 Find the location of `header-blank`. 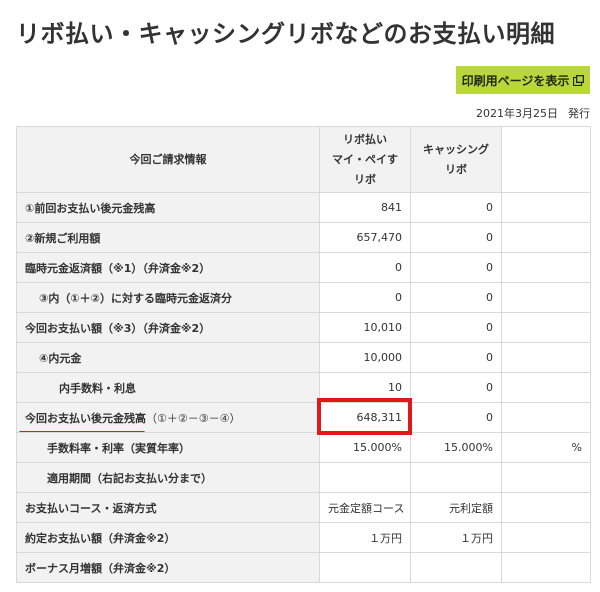

header-blank is located at coordinates (546, 159).